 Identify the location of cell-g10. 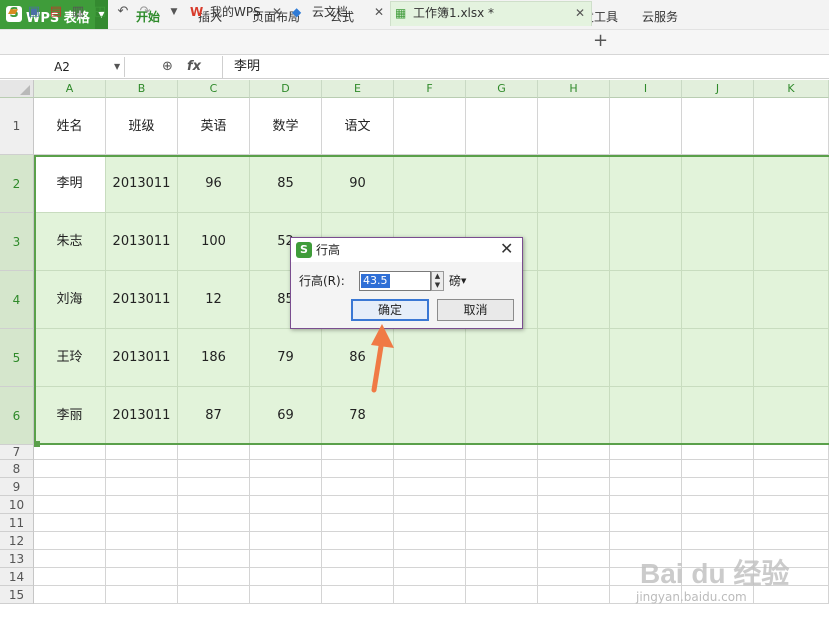
(502, 505).